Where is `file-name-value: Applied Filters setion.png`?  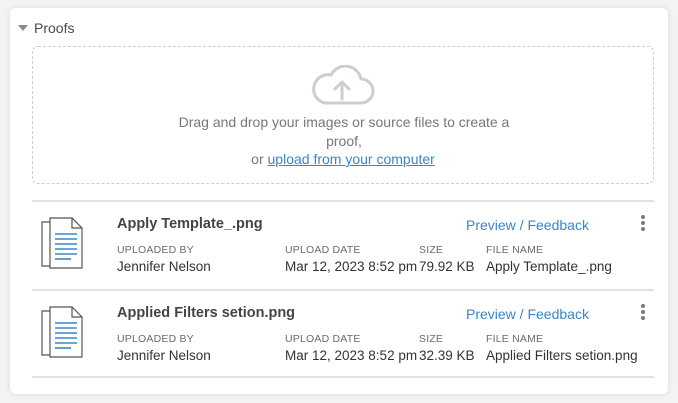 file-name-value: Applied Filters setion.png is located at coordinates (562, 355).